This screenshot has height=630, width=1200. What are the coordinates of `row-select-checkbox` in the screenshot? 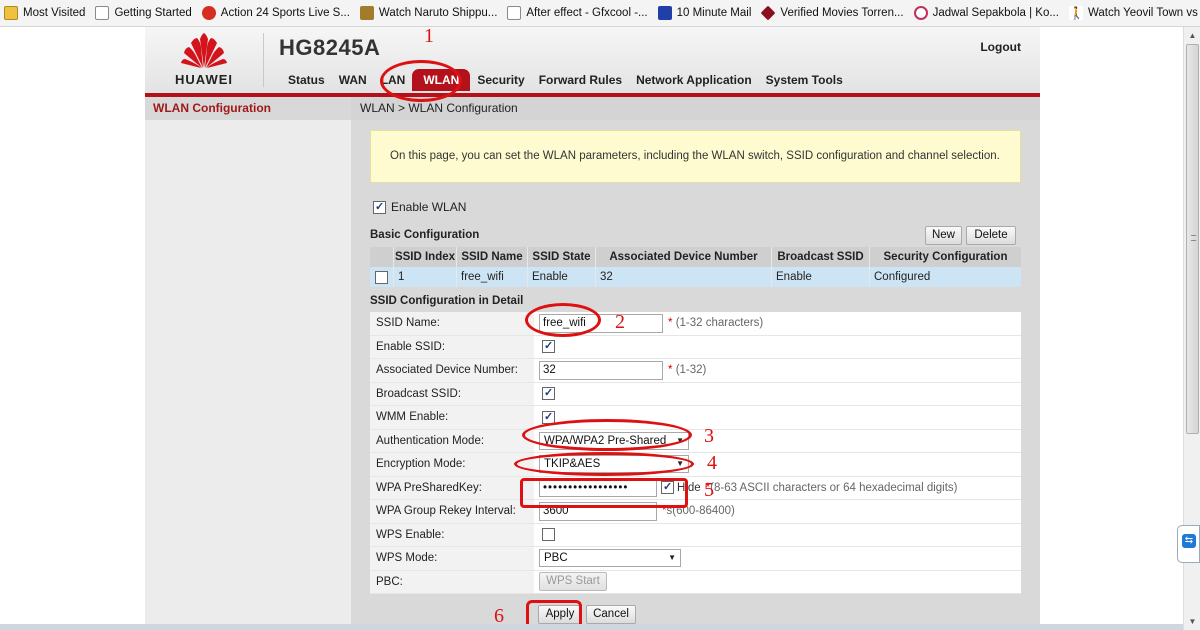 It's located at (381, 277).